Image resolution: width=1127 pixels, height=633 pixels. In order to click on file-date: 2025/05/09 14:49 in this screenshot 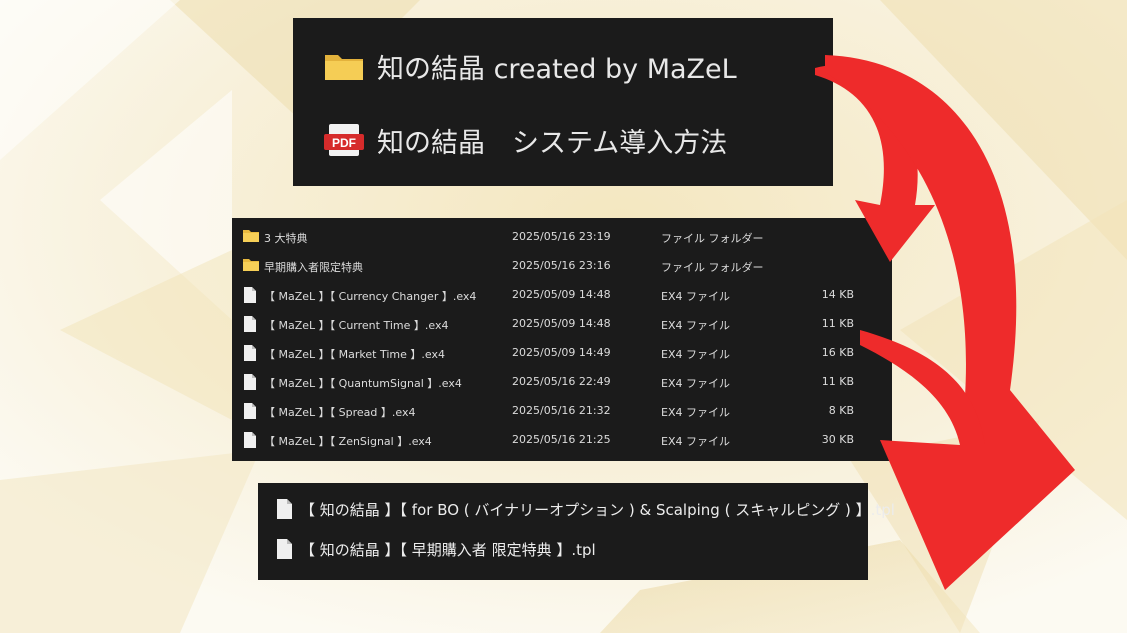, I will do `click(561, 352)`.